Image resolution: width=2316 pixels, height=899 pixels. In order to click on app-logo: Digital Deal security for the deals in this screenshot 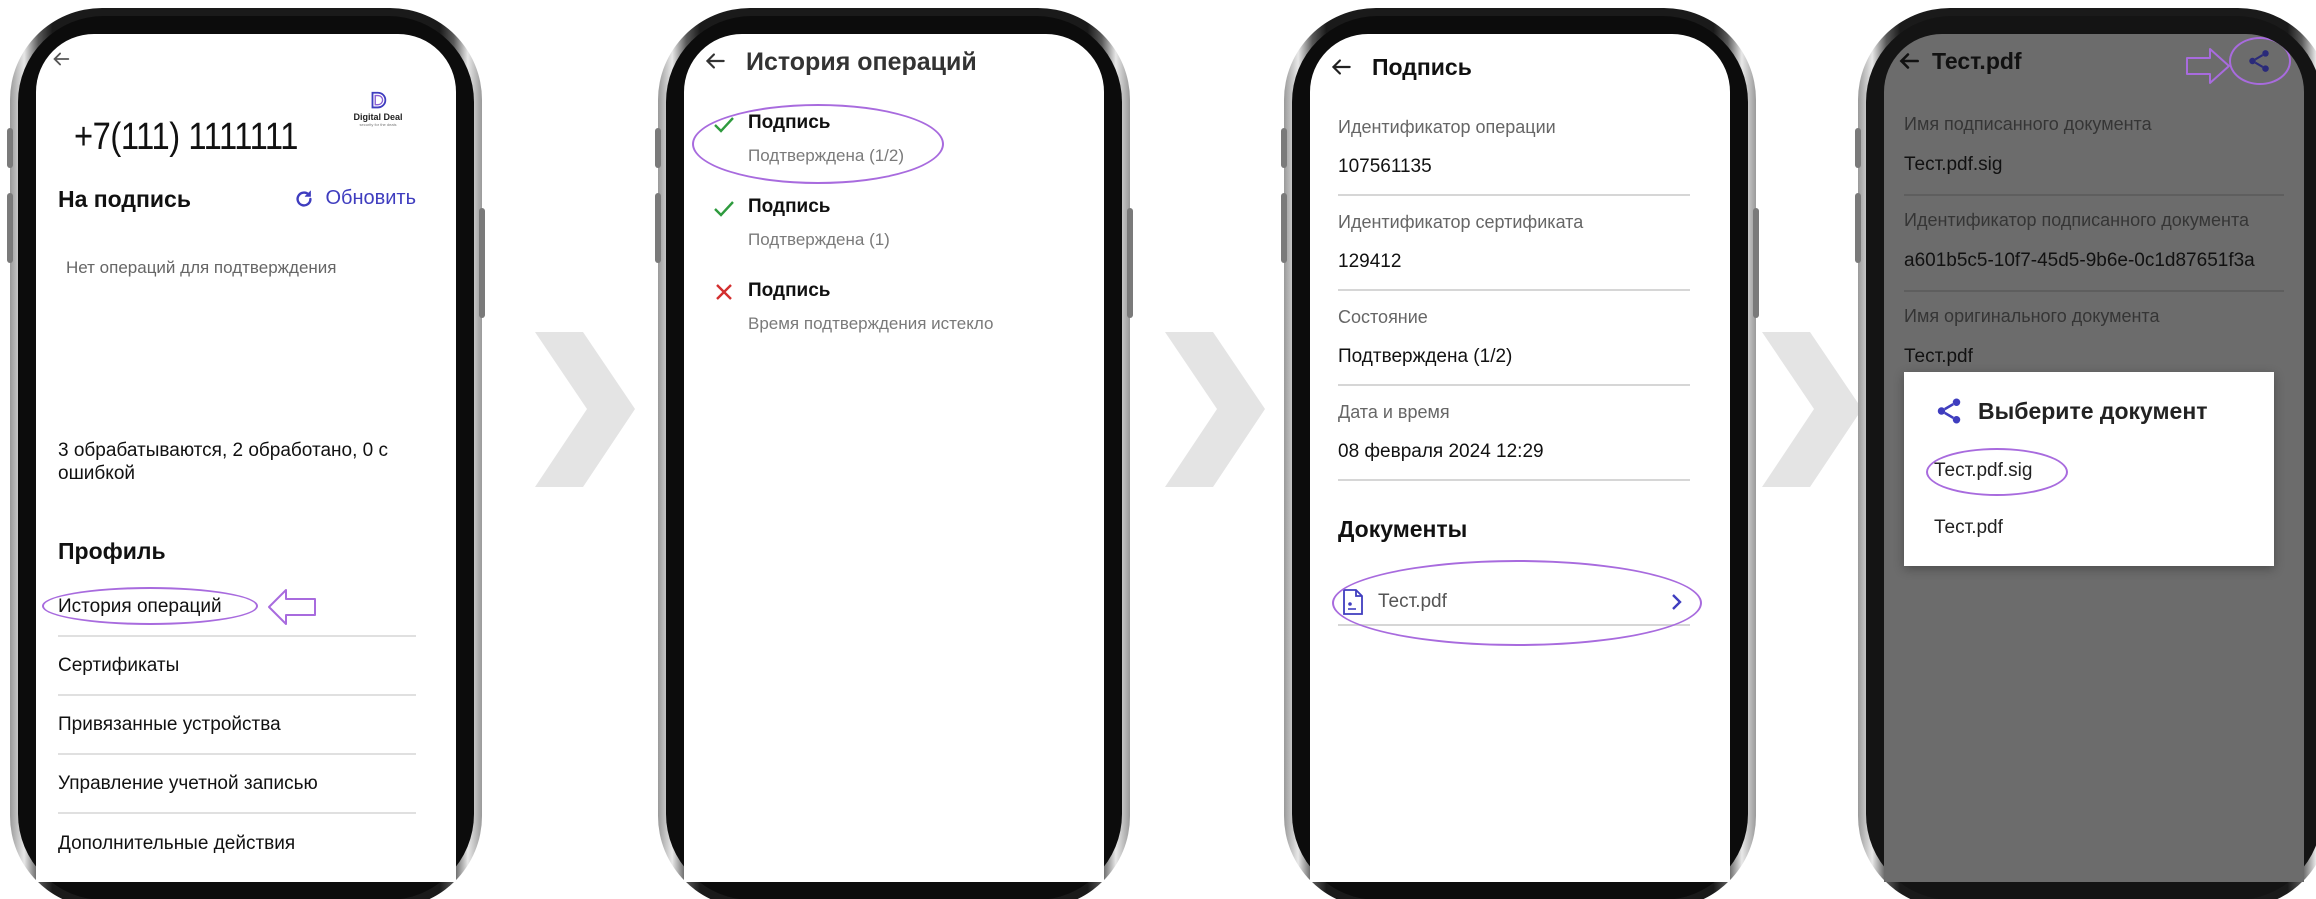, I will do `click(378, 108)`.